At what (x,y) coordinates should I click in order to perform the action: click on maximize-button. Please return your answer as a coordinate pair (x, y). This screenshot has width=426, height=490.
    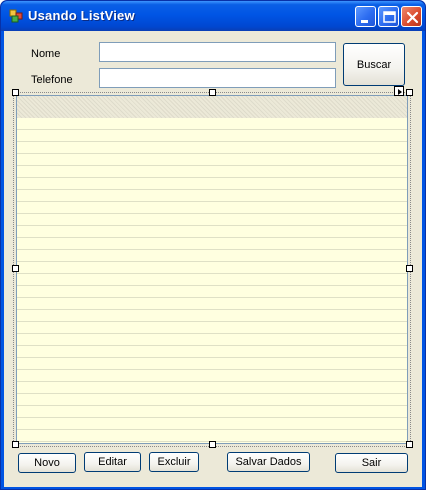
    Looking at the image, I should click on (388, 16).